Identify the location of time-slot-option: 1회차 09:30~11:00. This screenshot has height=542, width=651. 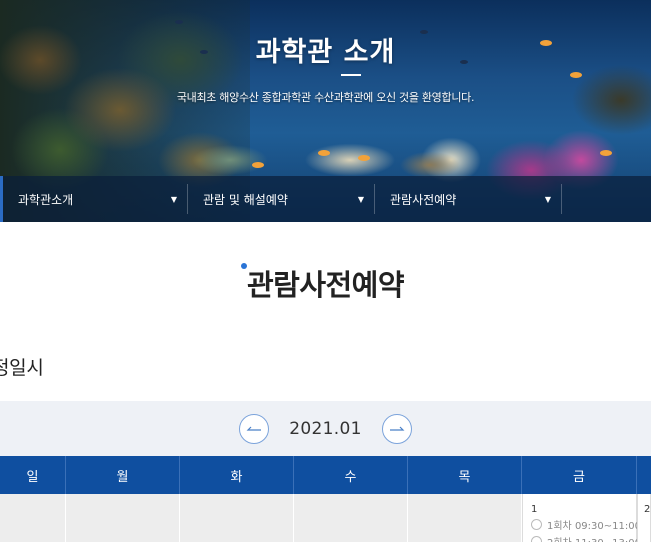
(586, 524).